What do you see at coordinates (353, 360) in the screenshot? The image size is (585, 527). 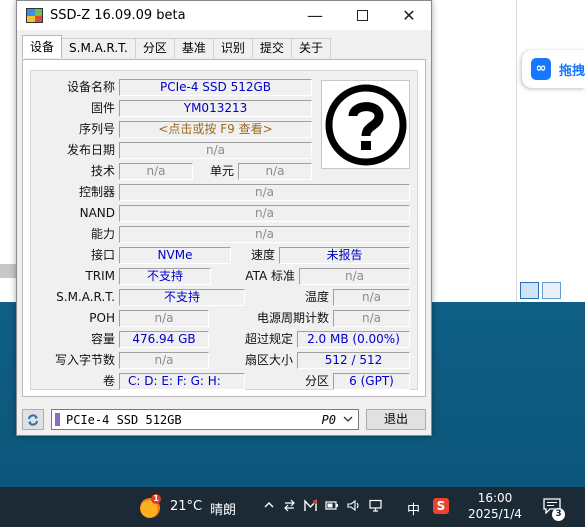 I see `sector-size-value: 512 / 512` at bounding box center [353, 360].